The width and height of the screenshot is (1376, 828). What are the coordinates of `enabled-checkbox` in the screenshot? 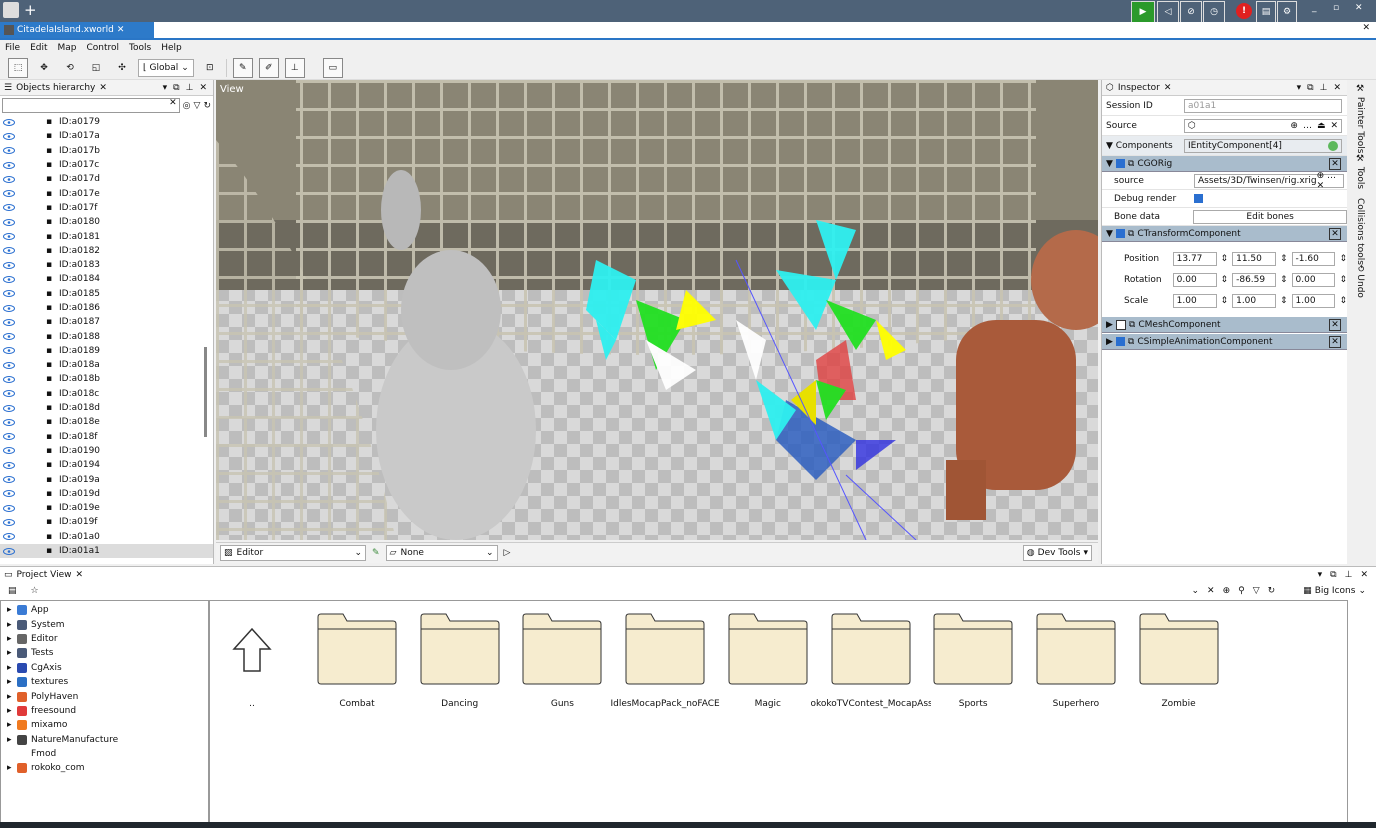 It's located at (1120, 163).